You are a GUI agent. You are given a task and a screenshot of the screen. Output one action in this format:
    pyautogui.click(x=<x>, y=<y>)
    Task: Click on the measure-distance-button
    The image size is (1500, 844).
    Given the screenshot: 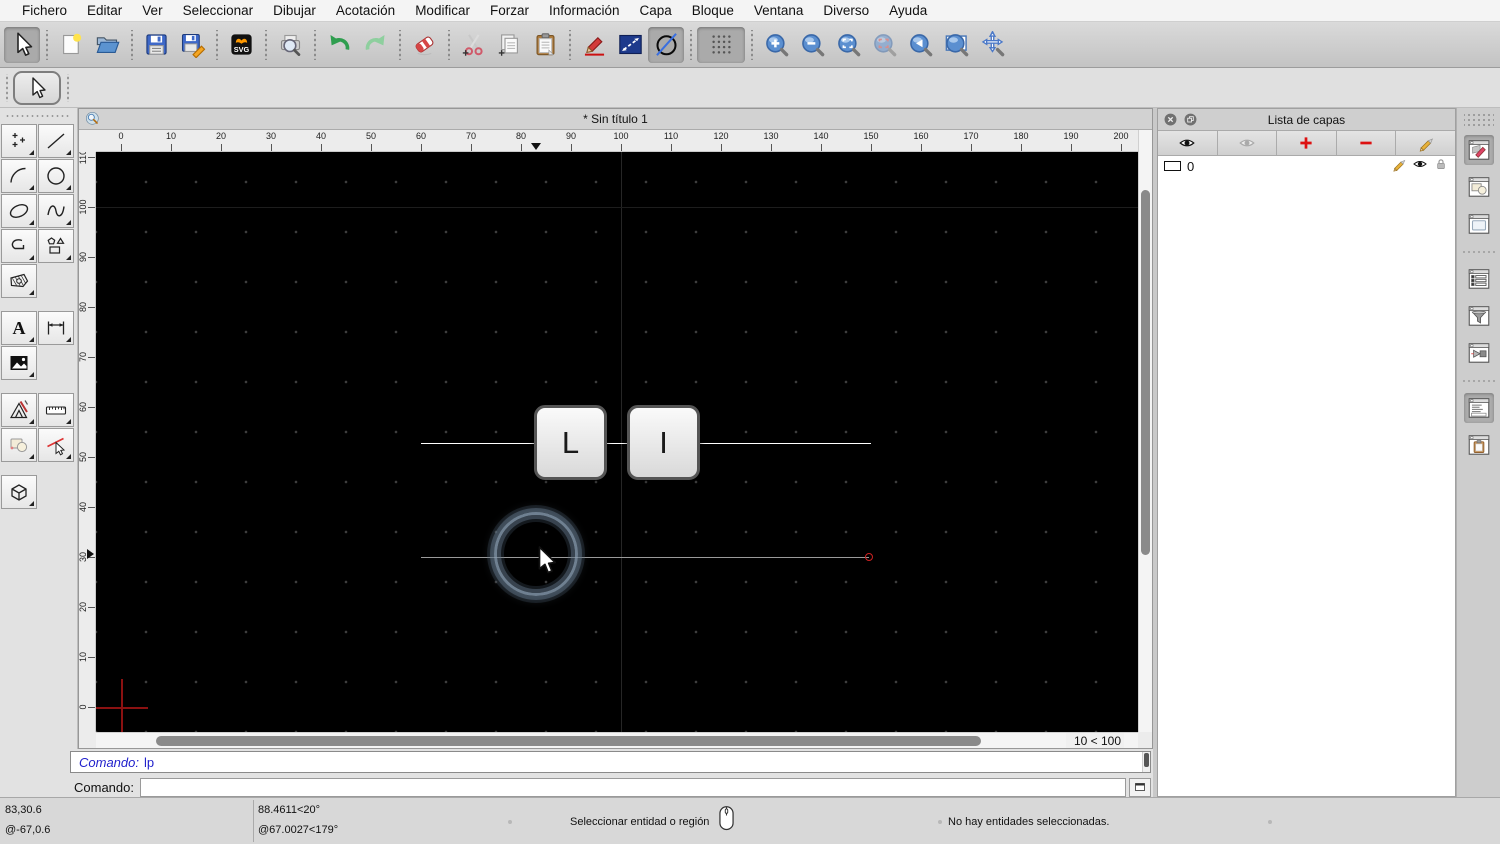 What is the action you would take?
    pyautogui.click(x=630, y=45)
    